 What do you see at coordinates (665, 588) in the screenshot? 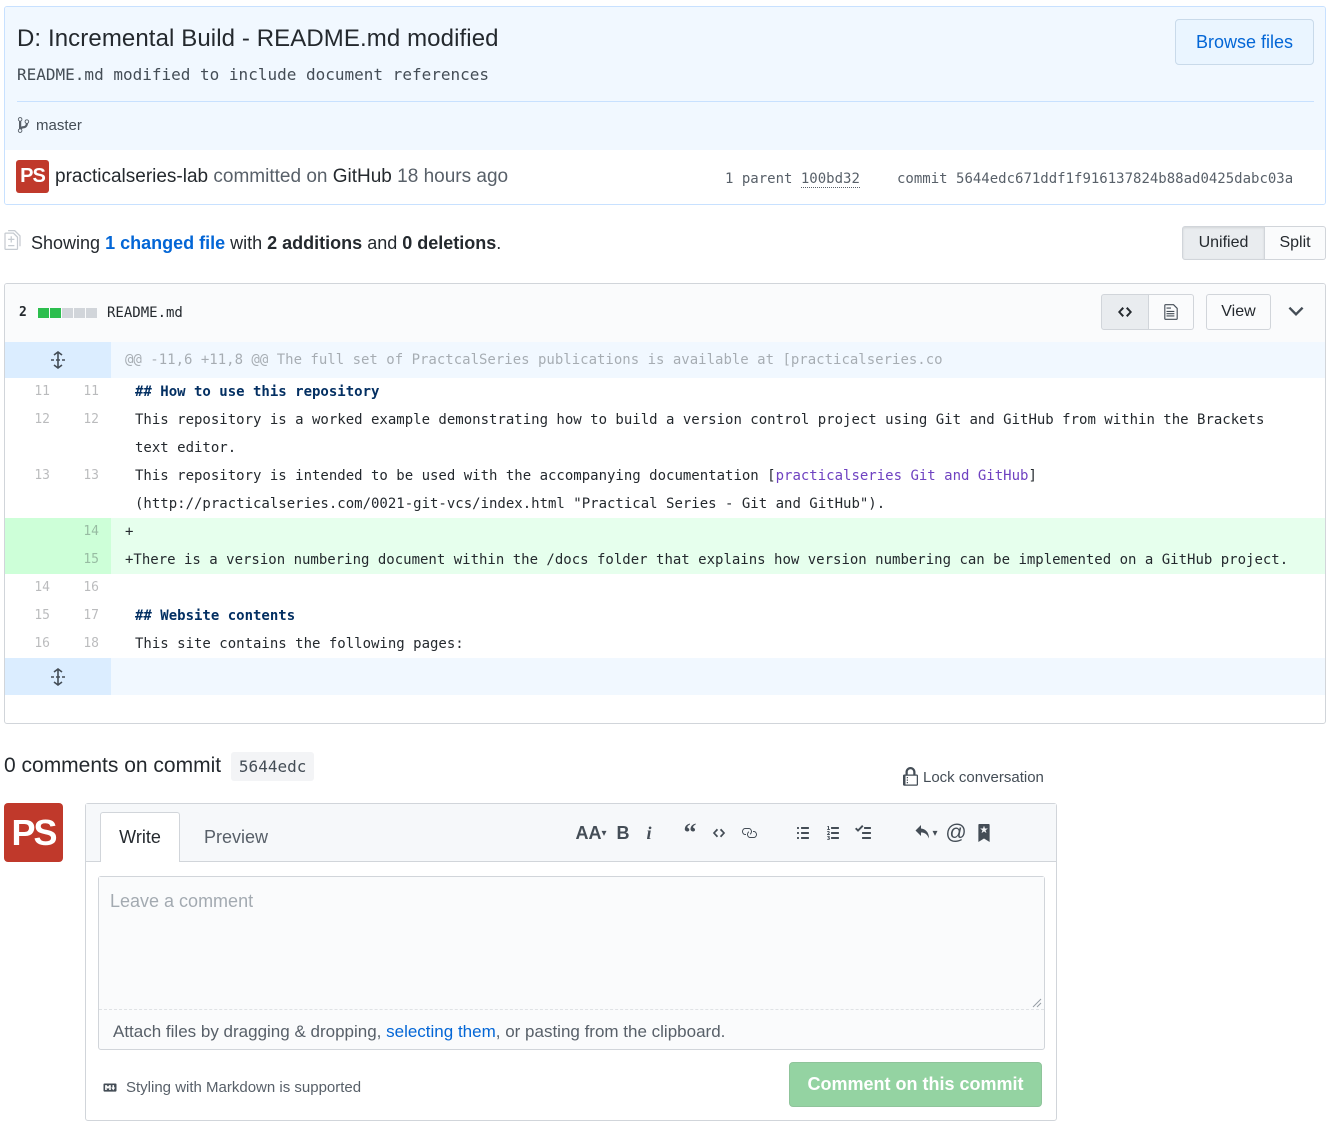
I see `diff-line-context: 14 16` at bounding box center [665, 588].